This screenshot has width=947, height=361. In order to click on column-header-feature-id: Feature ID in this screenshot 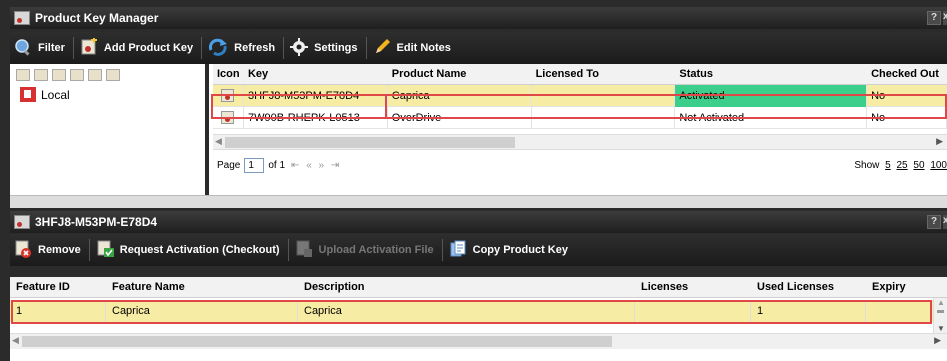, I will do `click(58, 287)`.